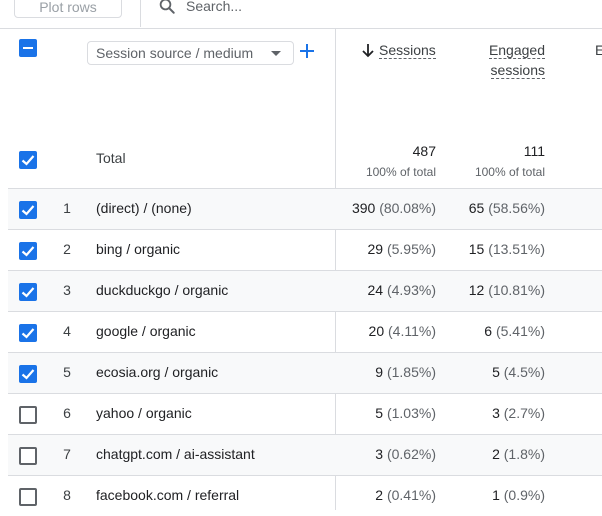 This screenshot has height=516, width=602. I want to click on row-dimension-value: facebook.com / referral, so click(168, 495).